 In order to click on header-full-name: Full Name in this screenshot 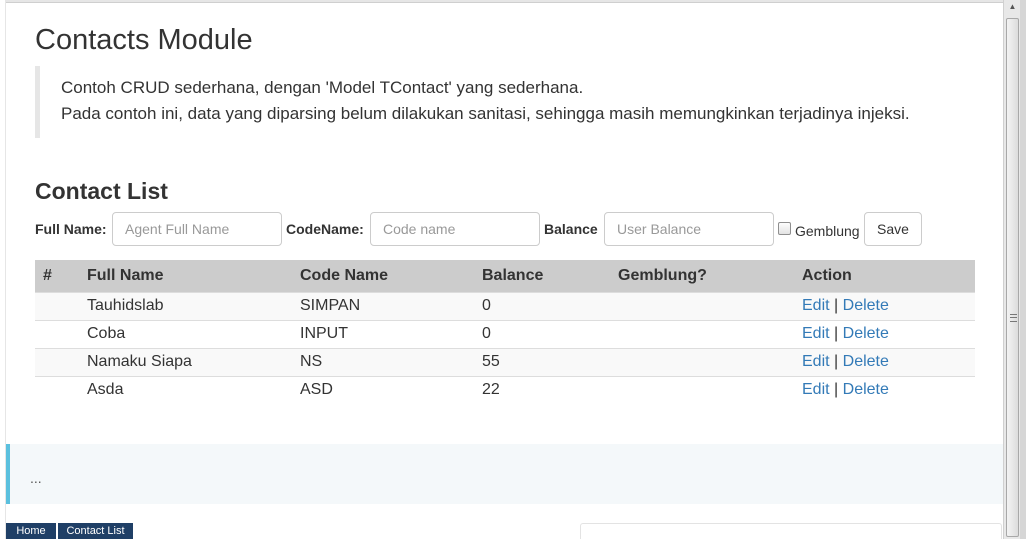, I will do `click(185, 276)`.